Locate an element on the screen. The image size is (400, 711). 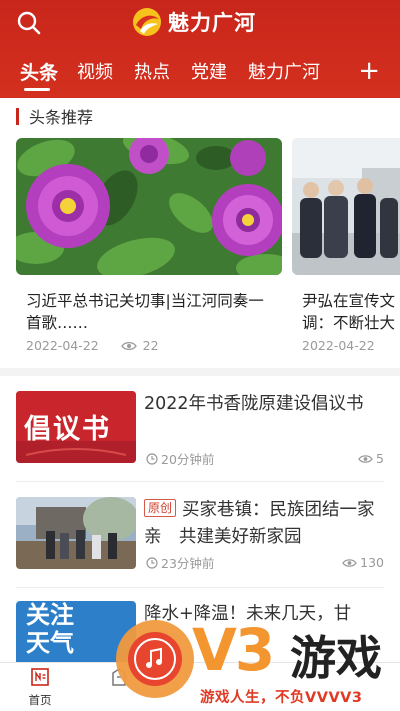
news-views-value: 130 is located at coordinates (372, 562).